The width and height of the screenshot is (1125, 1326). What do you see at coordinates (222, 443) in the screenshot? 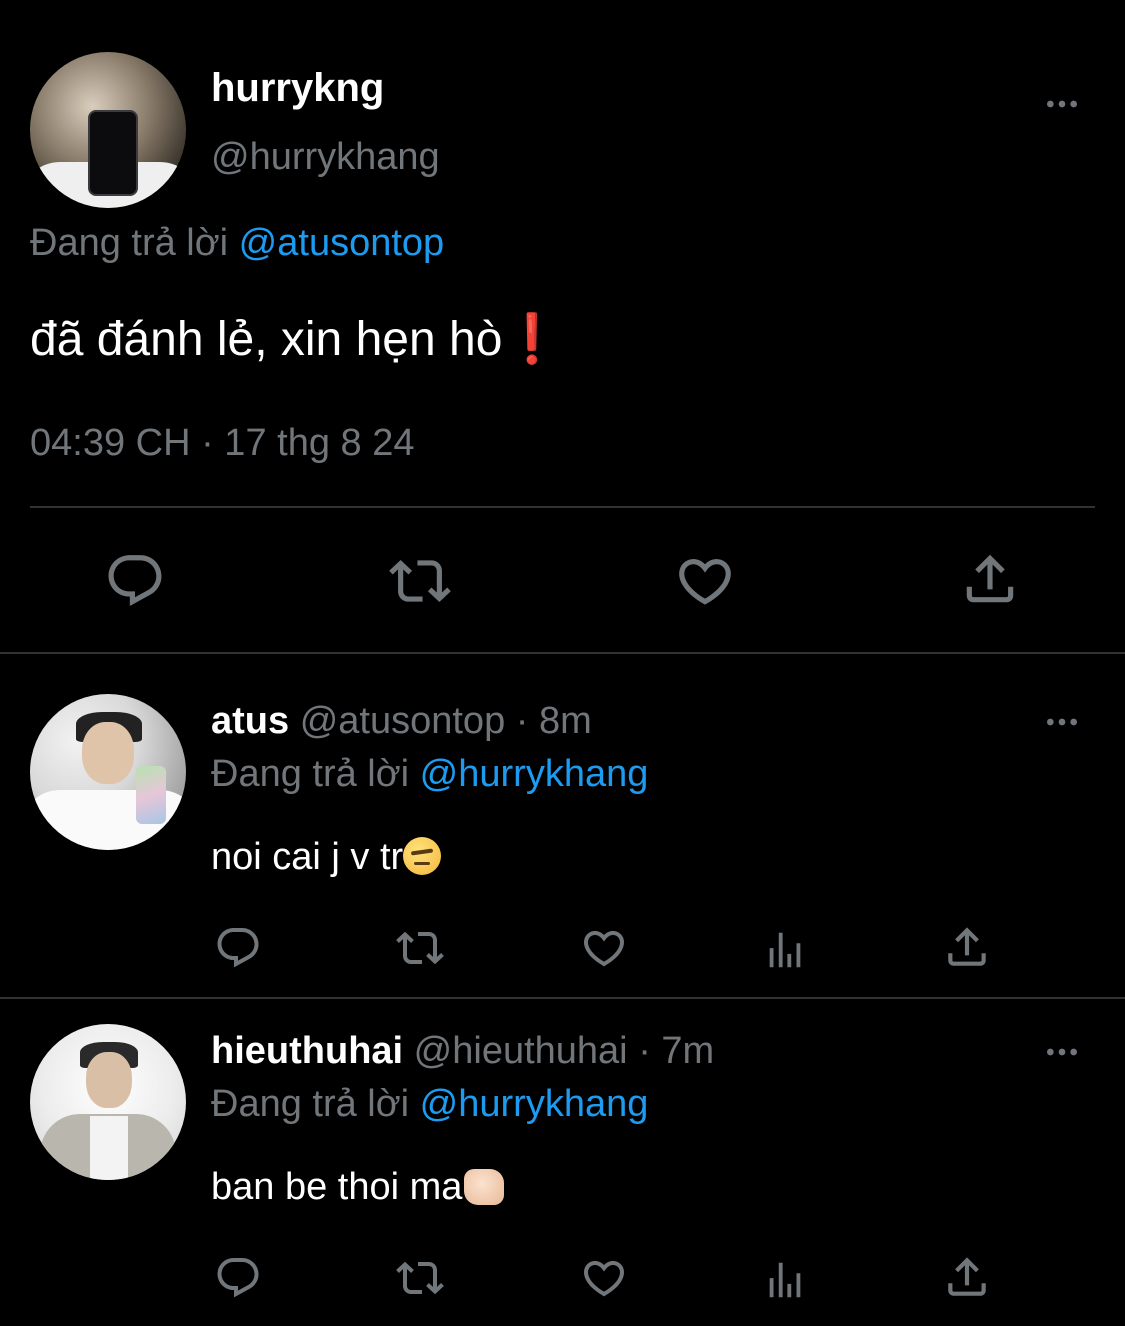
I see `tweet-timestamp: 04:39 CH · 17 thg 8 24` at bounding box center [222, 443].